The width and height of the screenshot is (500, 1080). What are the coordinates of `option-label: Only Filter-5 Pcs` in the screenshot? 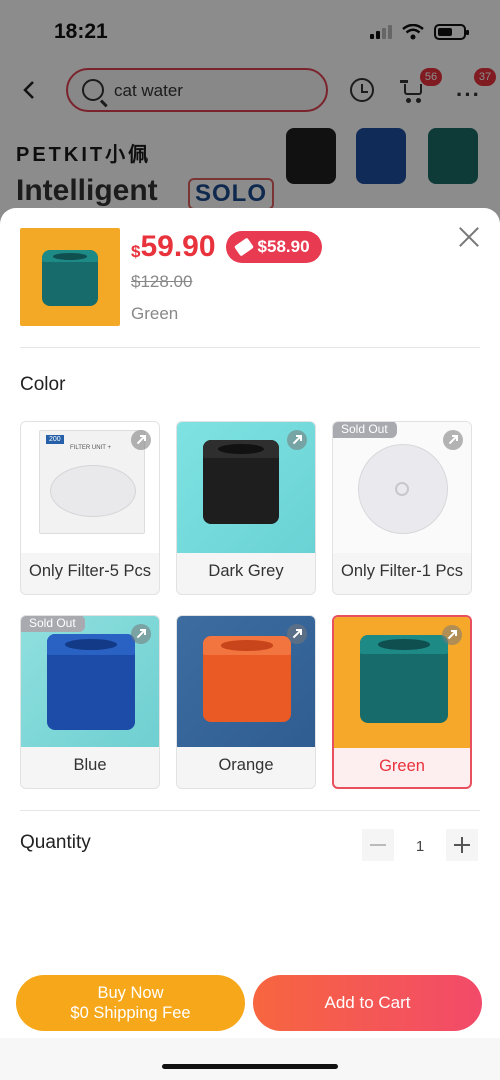 It's located at (90, 571).